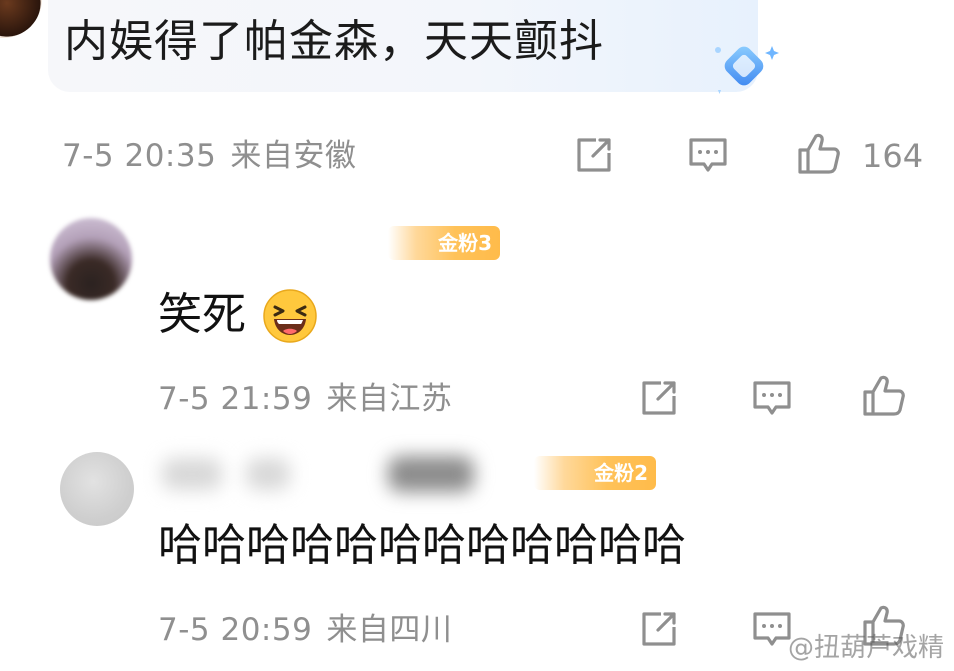 The image size is (954, 671). What do you see at coordinates (293, 156) in the screenshot?
I see `comment-location: 来自安徽` at bounding box center [293, 156].